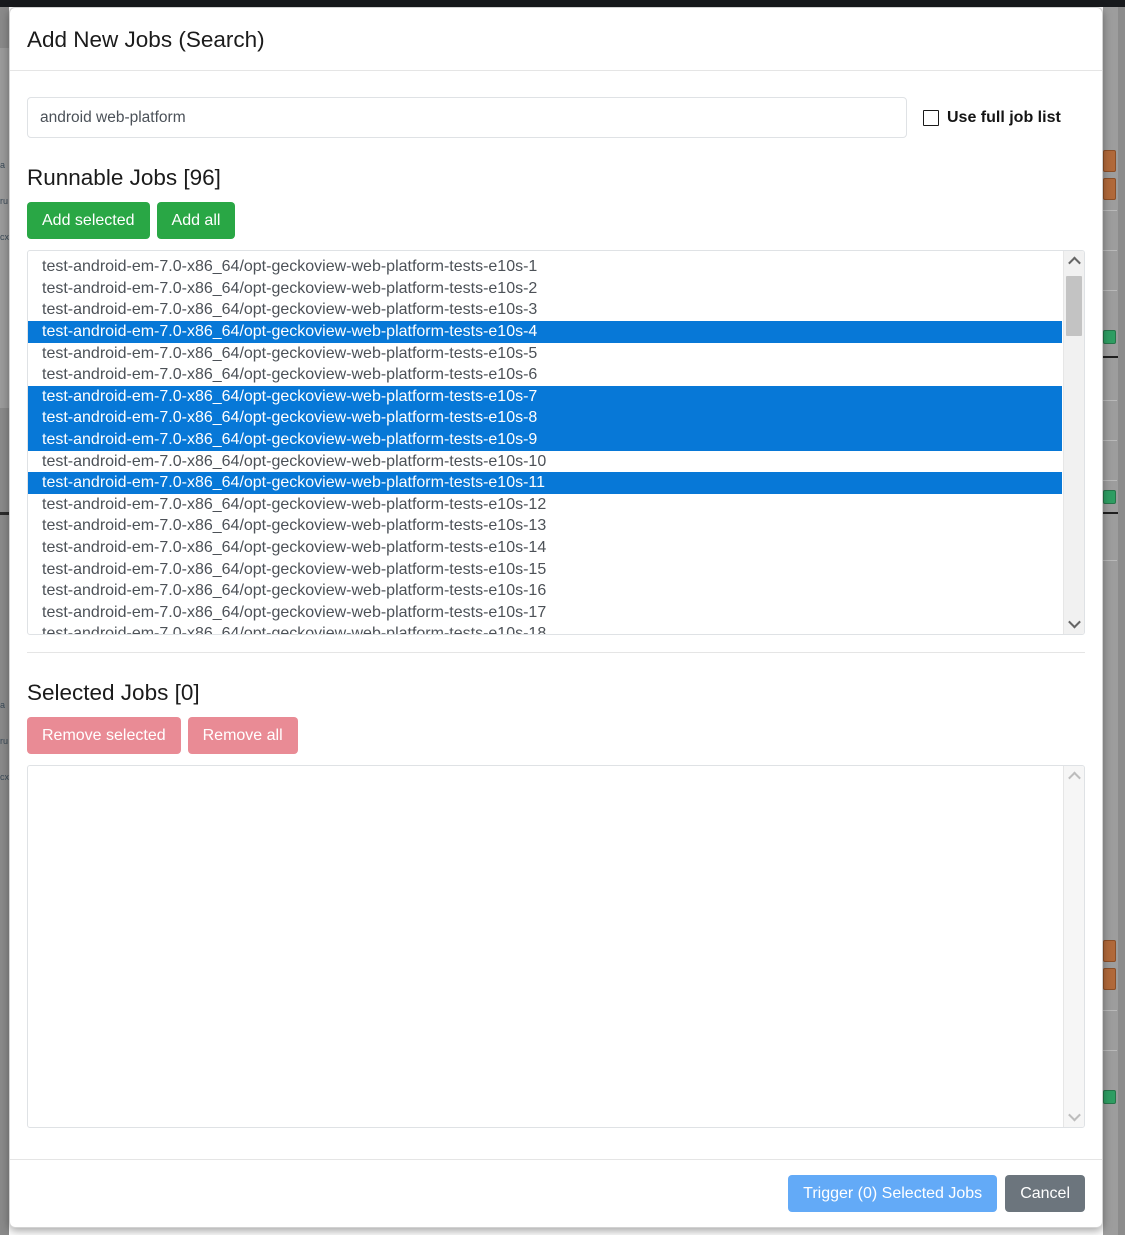 This screenshot has width=1125, height=1235. What do you see at coordinates (88, 221) in the screenshot?
I see `add-selected-button: Add selected` at bounding box center [88, 221].